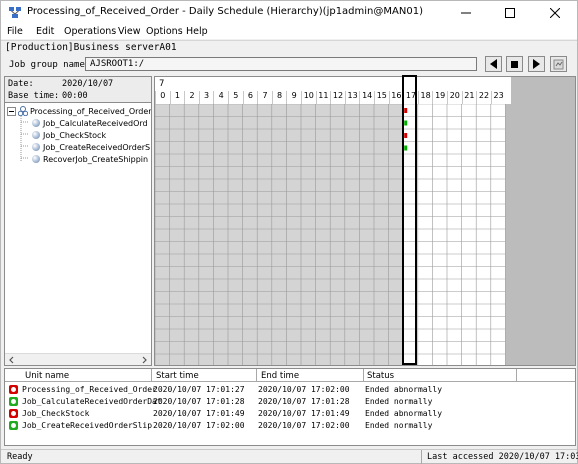 The image size is (578, 464). What do you see at coordinates (483, 97) in the screenshot?
I see `hour-label: 22` at bounding box center [483, 97].